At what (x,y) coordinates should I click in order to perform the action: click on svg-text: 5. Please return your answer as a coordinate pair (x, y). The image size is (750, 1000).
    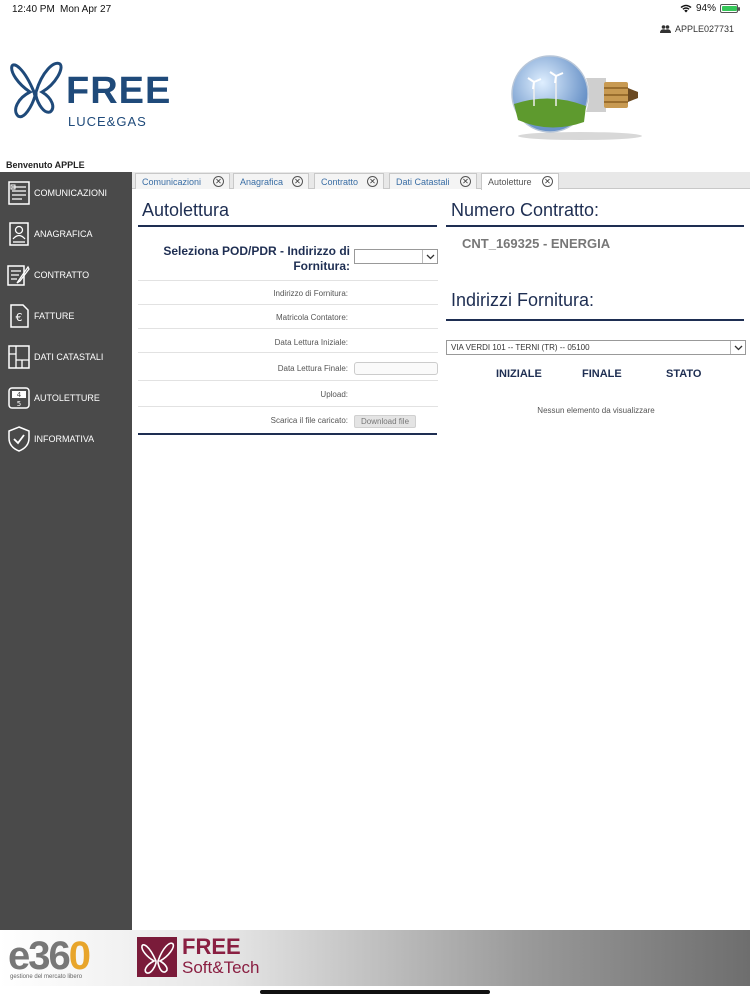
    Looking at the image, I should click on (19, 404).